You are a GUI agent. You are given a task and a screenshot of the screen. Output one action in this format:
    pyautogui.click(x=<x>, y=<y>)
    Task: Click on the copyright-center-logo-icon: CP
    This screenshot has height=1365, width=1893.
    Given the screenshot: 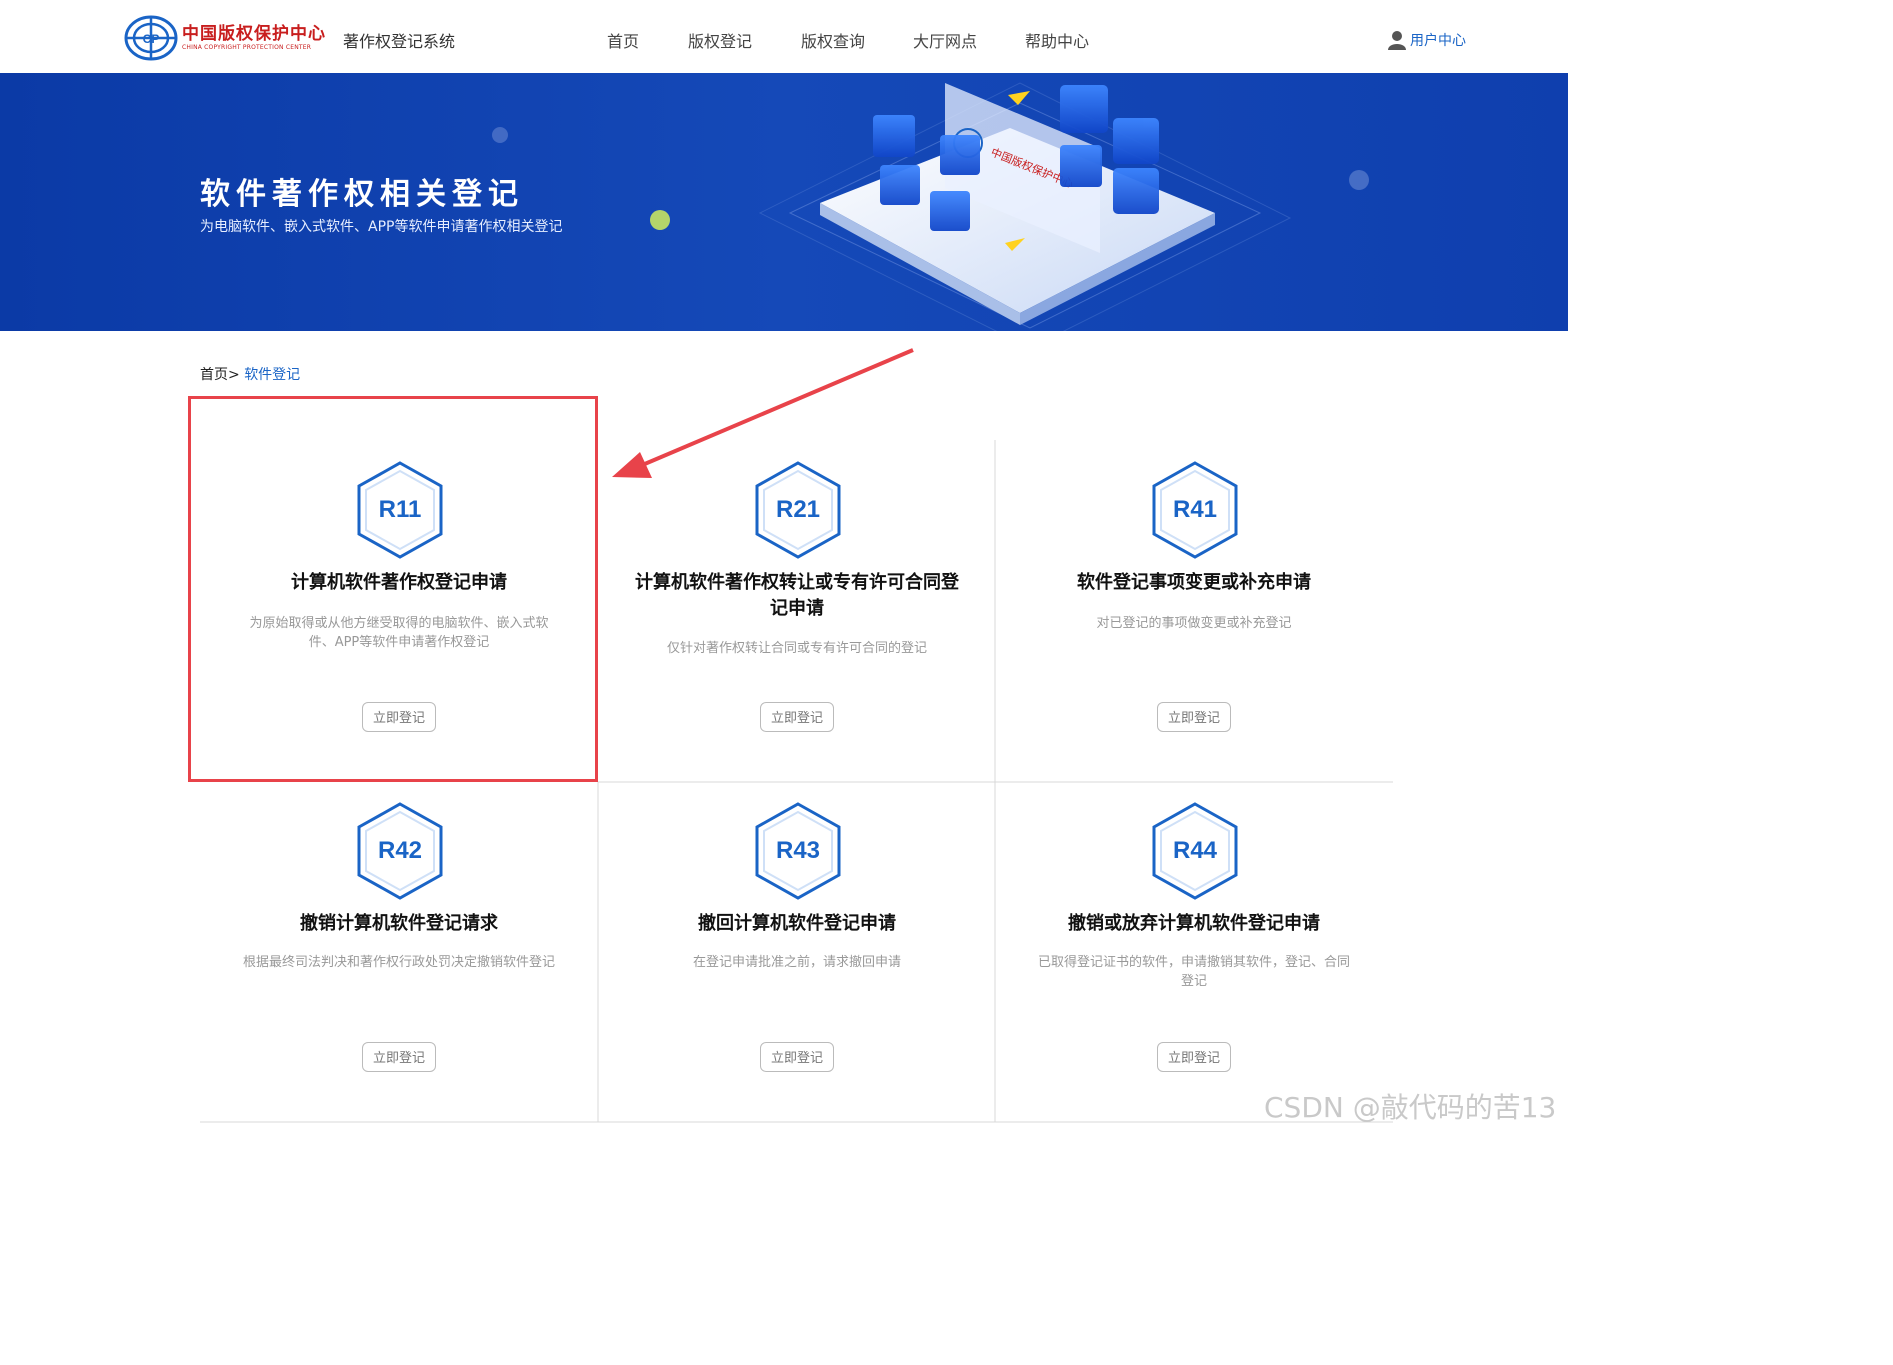 What is the action you would take?
    pyautogui.click(x=151, y=38)
    